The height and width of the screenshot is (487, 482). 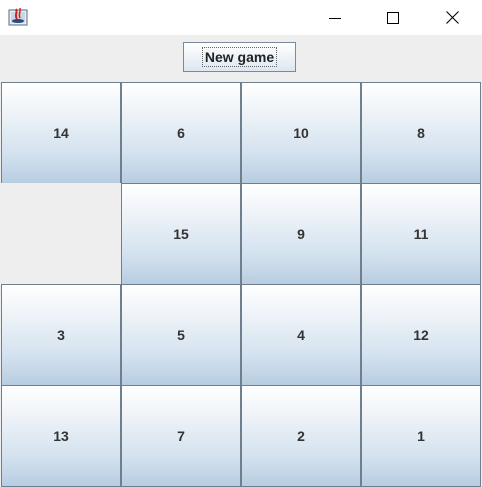 What do you see at coordinates (181, 234) in the screenshot?
I see `puzzle-tile: 15` at bounding box center [181, 234].